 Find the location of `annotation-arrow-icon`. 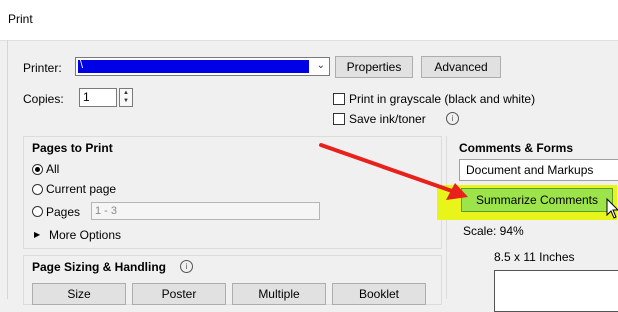

annotation-arrow-icon is located at coordinates (393, 171).